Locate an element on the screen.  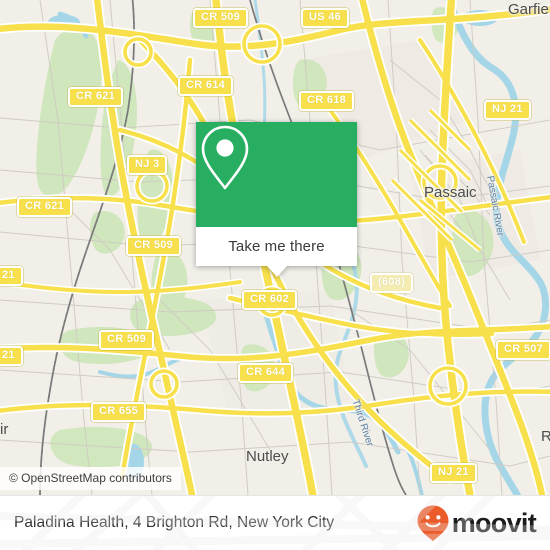
road-shield: CR 644 is located at coordinates (266, 373).